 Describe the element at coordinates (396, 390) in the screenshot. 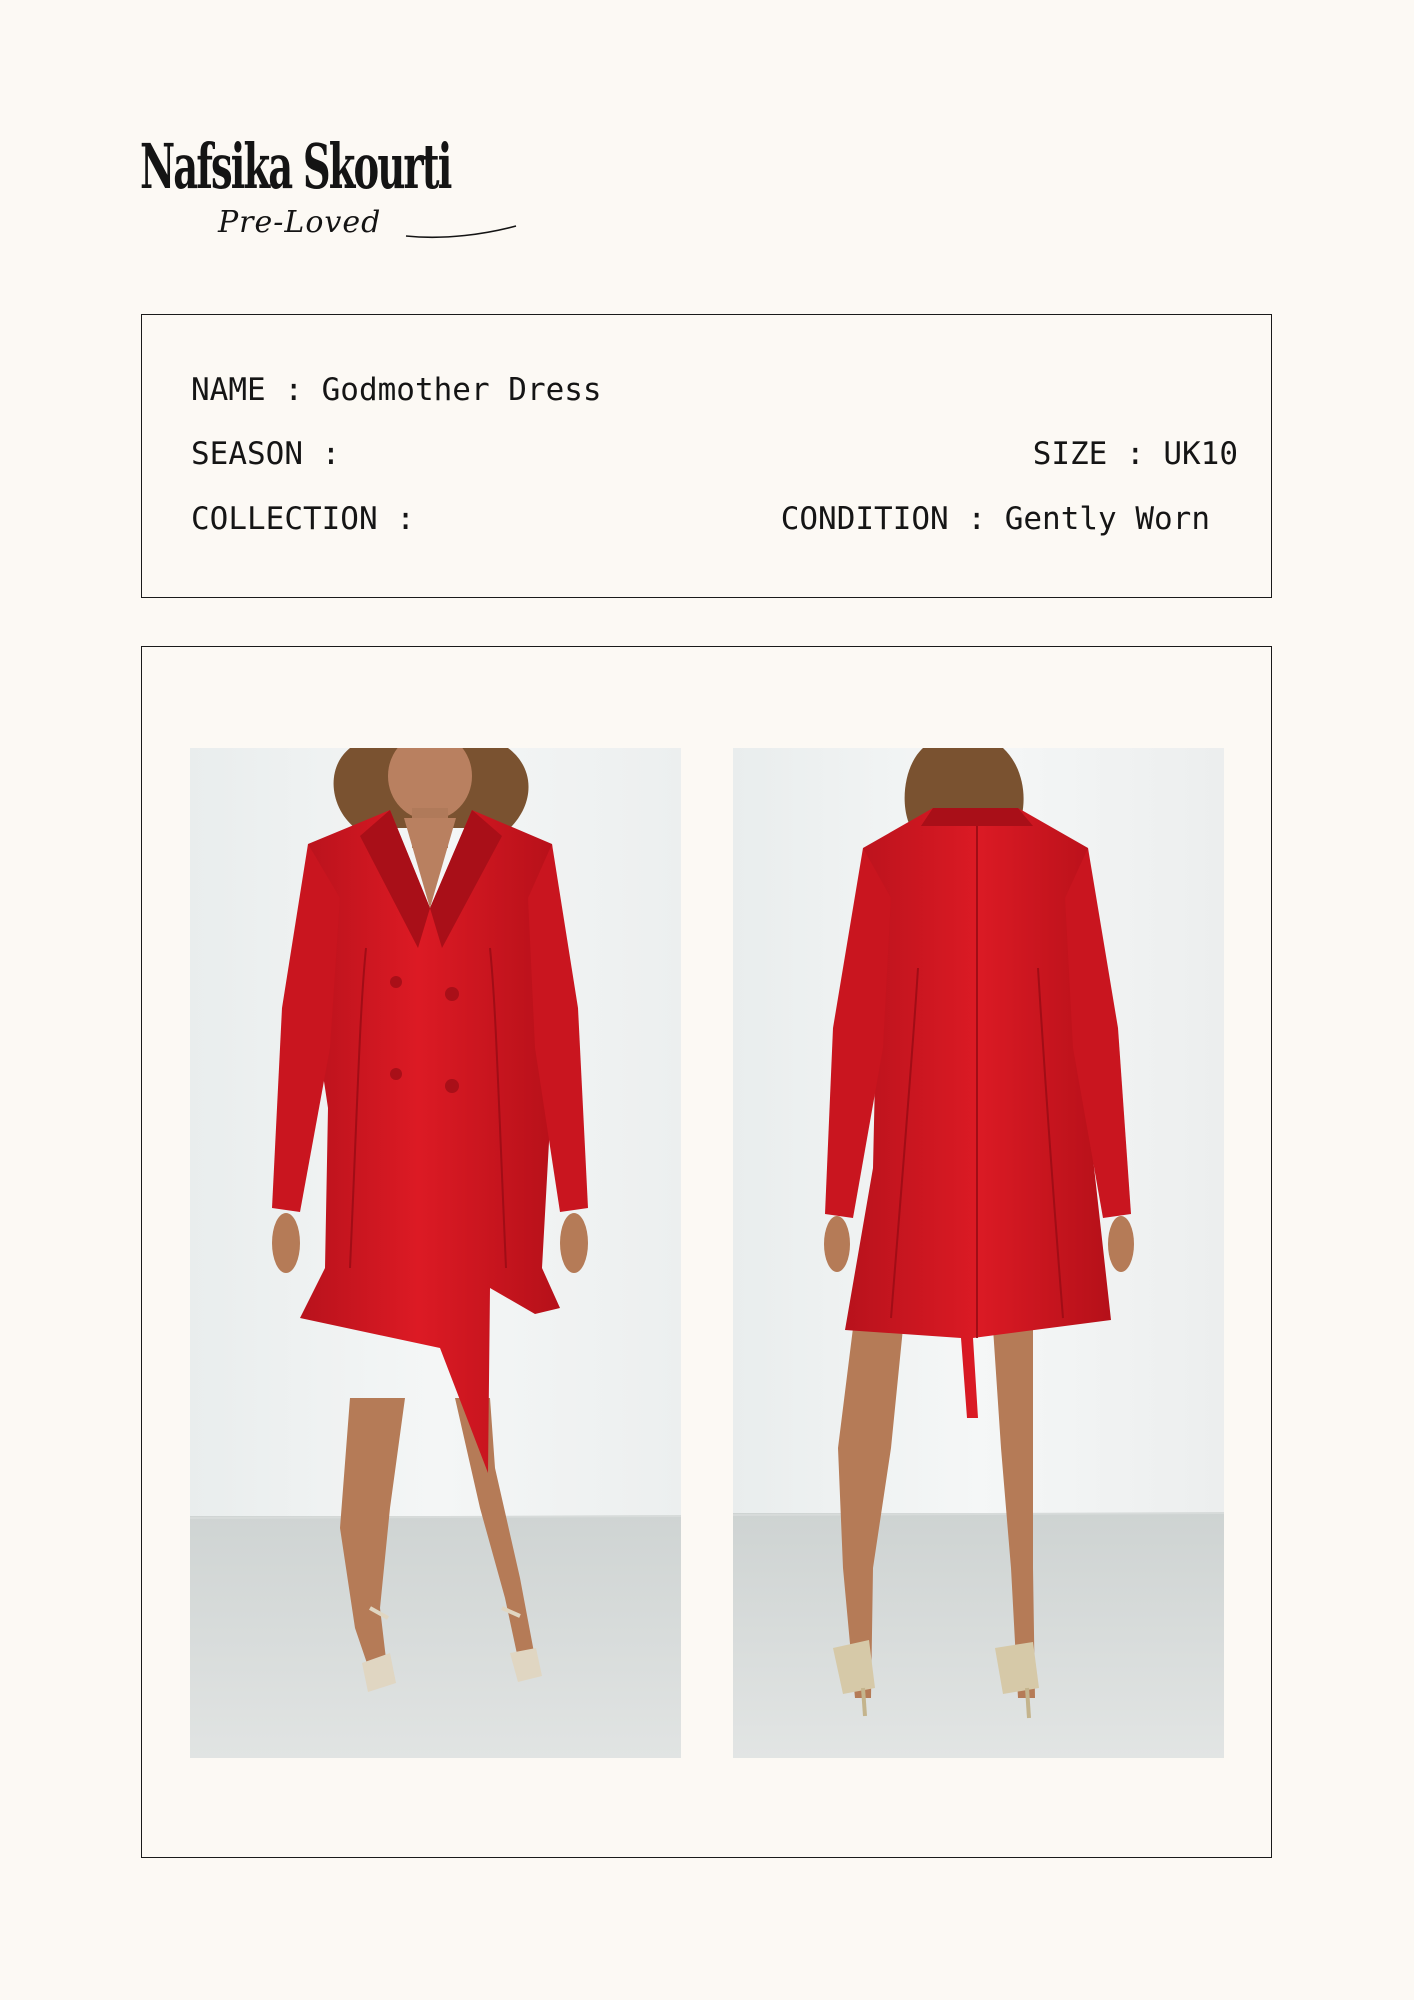

I see `product-name-field: NAME : Godmother Dress` at that location.